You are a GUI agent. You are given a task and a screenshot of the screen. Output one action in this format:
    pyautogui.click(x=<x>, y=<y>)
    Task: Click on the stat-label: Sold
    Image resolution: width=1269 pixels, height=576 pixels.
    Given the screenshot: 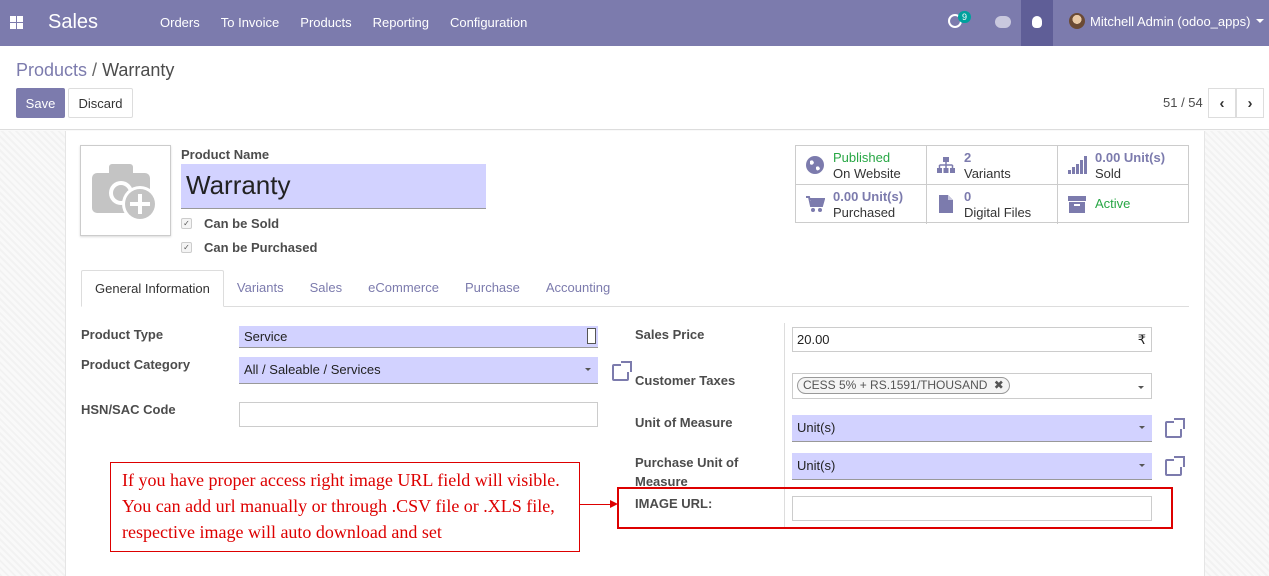 What is the action you would take?
    pyautogui.click(x=1108, y=173)
    